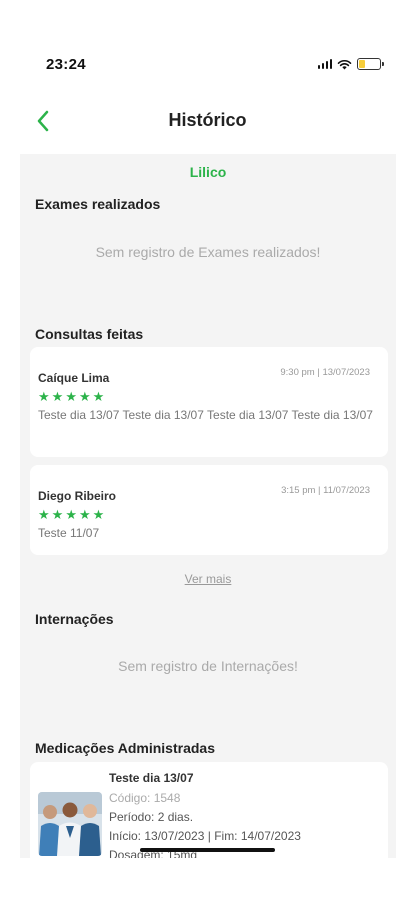 This screenshot has height=900, width=415. Describe the element at coordinates (344, 64) in the screenshot. I see `wifi-icon` at that location.